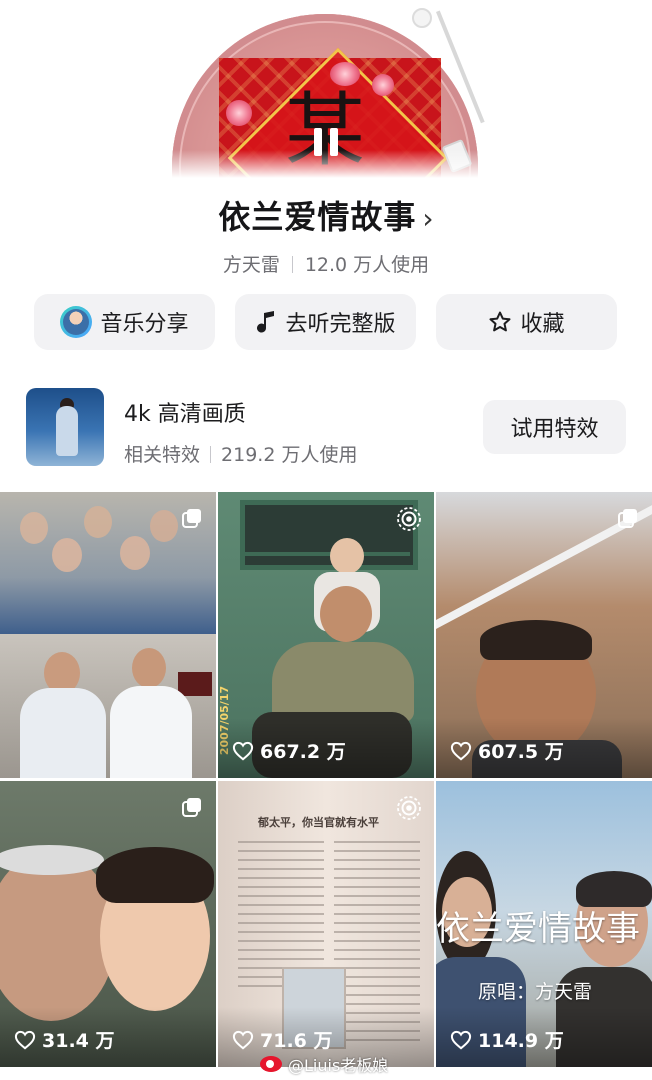  What do you see at coordinates (185, 412) in the screenshot?
I see `effect-title: 4k 高清画质` at bounding box center [185, 412].